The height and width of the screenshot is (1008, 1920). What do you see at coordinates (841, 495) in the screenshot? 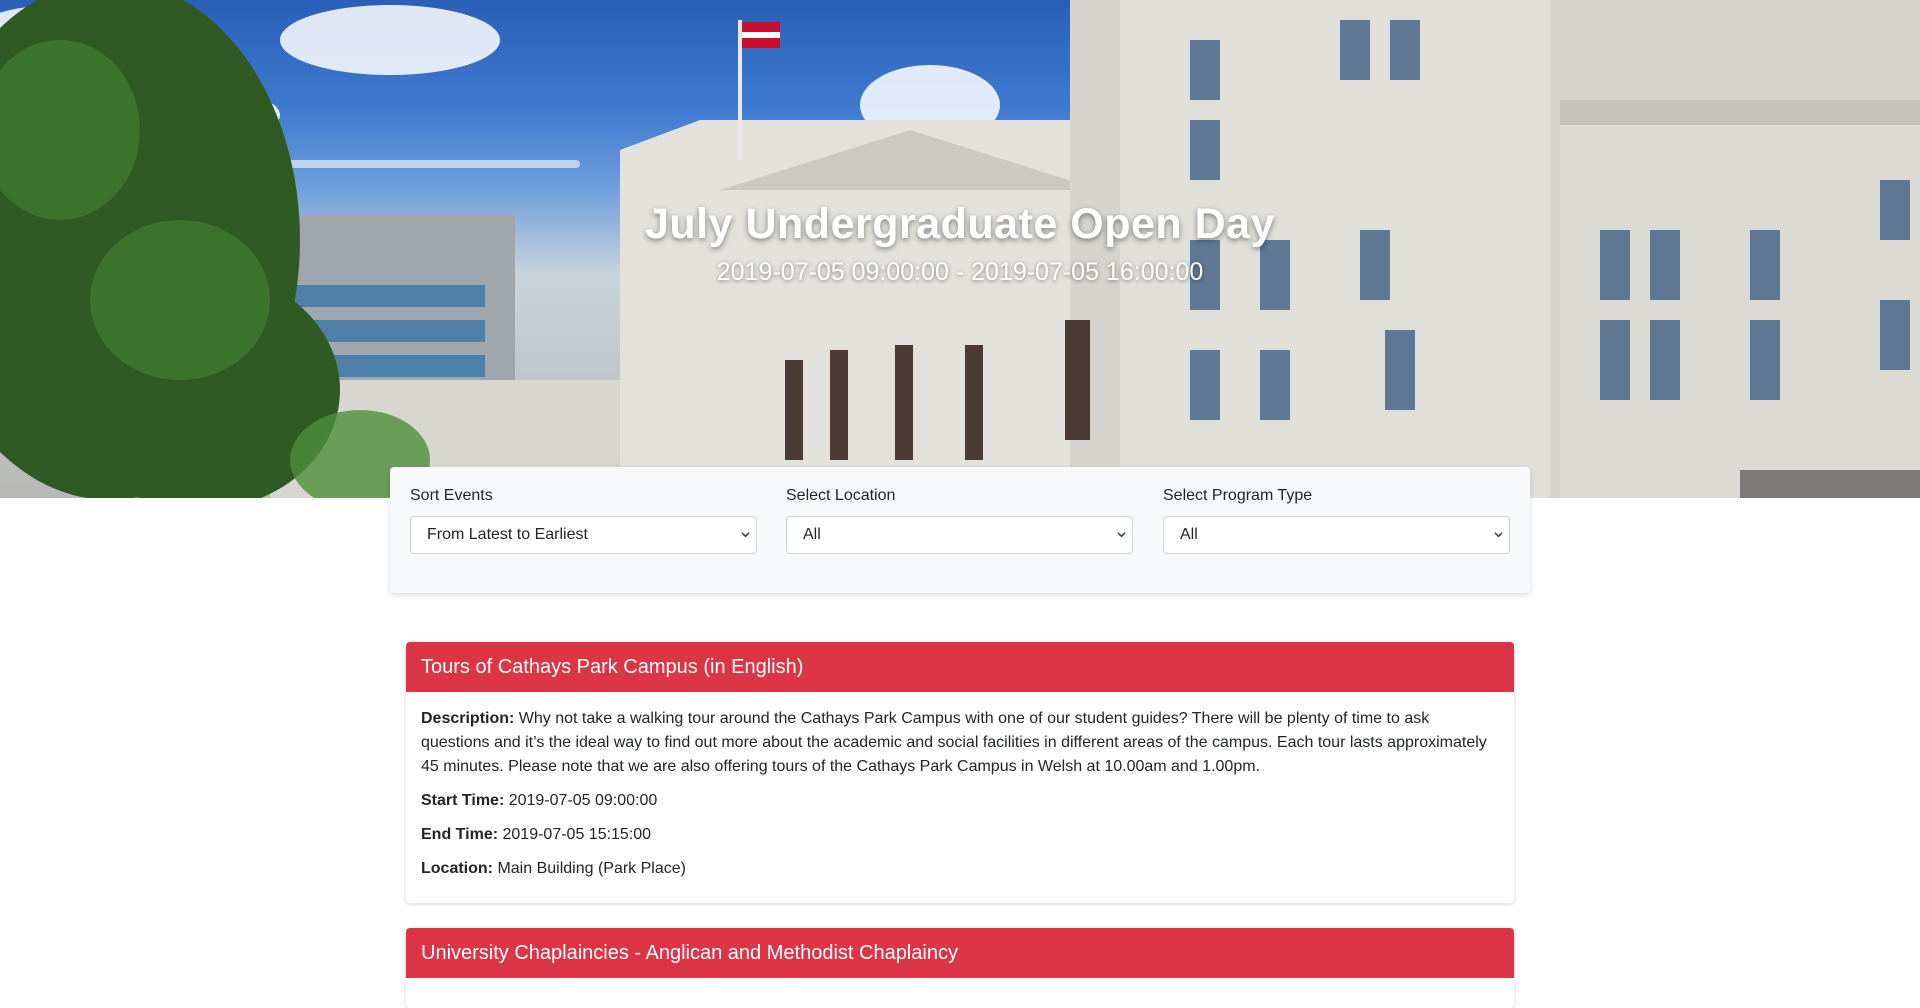
I see `location-label: Select Location` at bounding box center [841, 495].